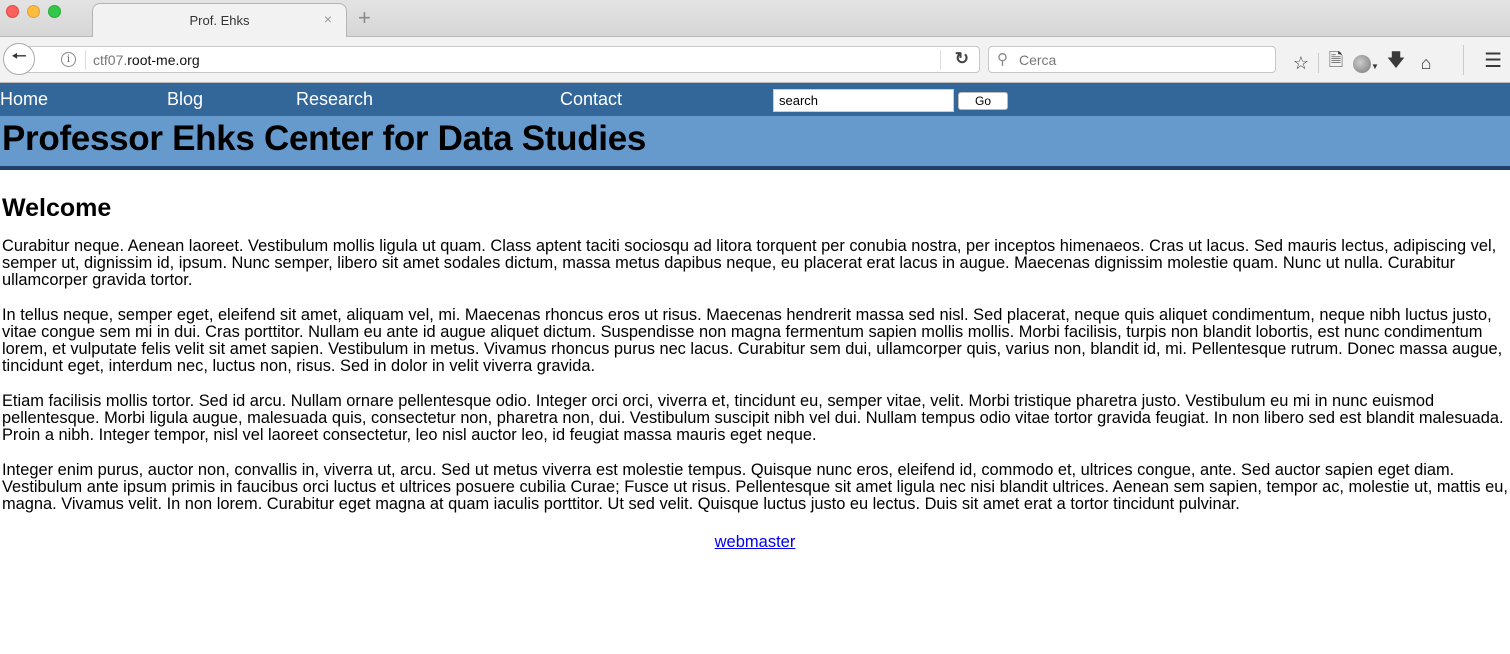  I want to click on url-divider, so click(85, 60).